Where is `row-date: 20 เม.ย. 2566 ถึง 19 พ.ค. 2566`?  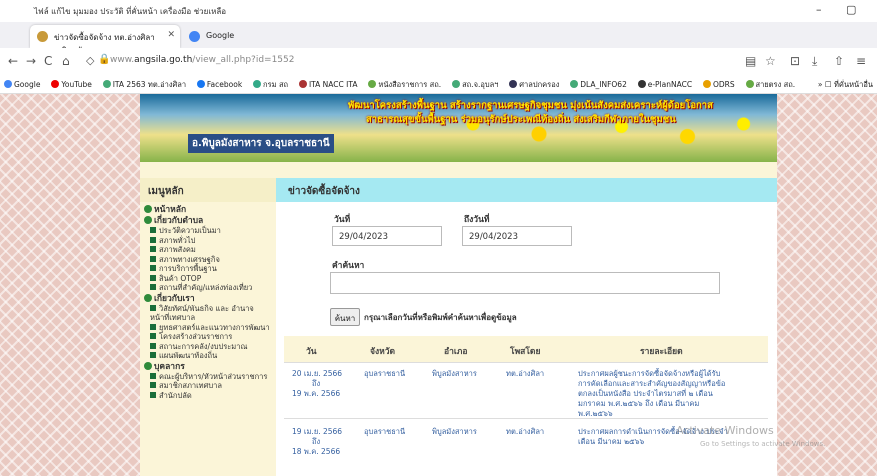
row-date: 20 เม.ย. 2566 ถึง 19 พ.ค. 2566 is located at coordinates (317, 384).